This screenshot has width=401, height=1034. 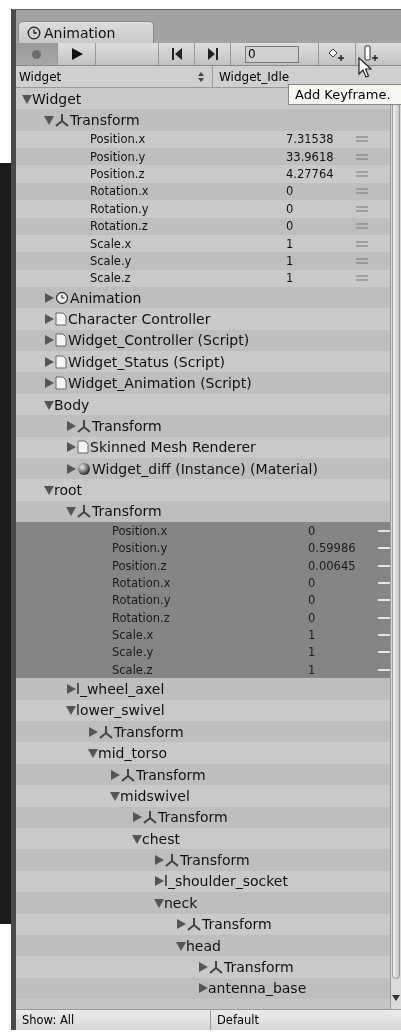 I want to click on tree-item-label: Skinned Mesh Renderer, so click(x=173, y=447).